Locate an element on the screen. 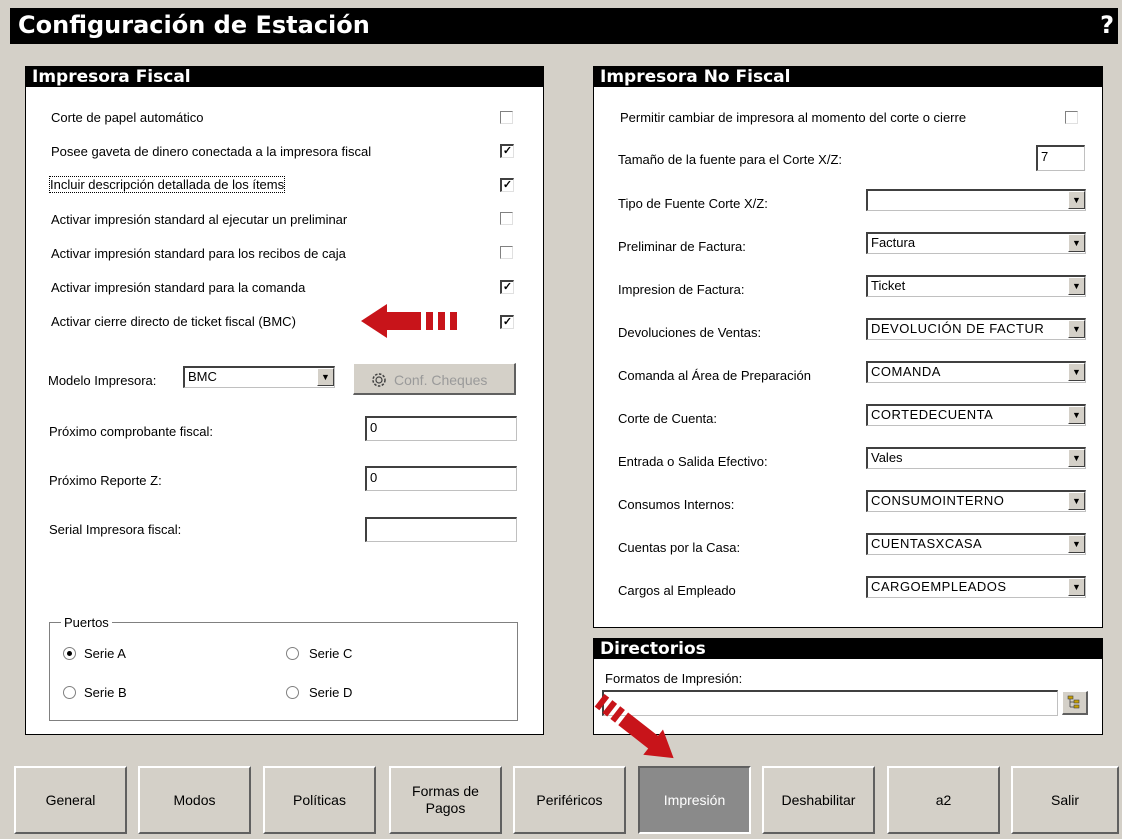 This screenshot has height=839, width=1122. tab-impresion: Impresión is located at coordinates (694, 800).